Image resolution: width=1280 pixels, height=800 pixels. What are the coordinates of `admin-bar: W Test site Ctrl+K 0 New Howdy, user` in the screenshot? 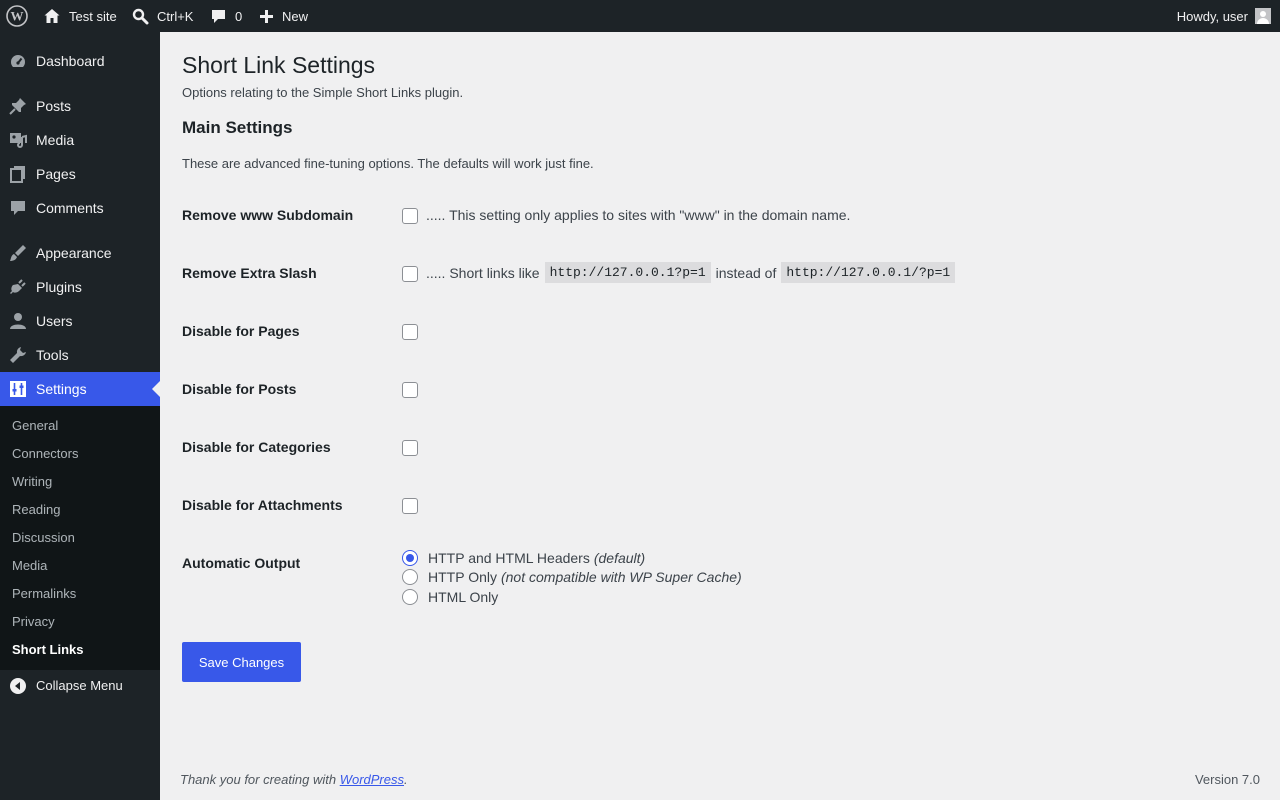 It's located at (640, 16).